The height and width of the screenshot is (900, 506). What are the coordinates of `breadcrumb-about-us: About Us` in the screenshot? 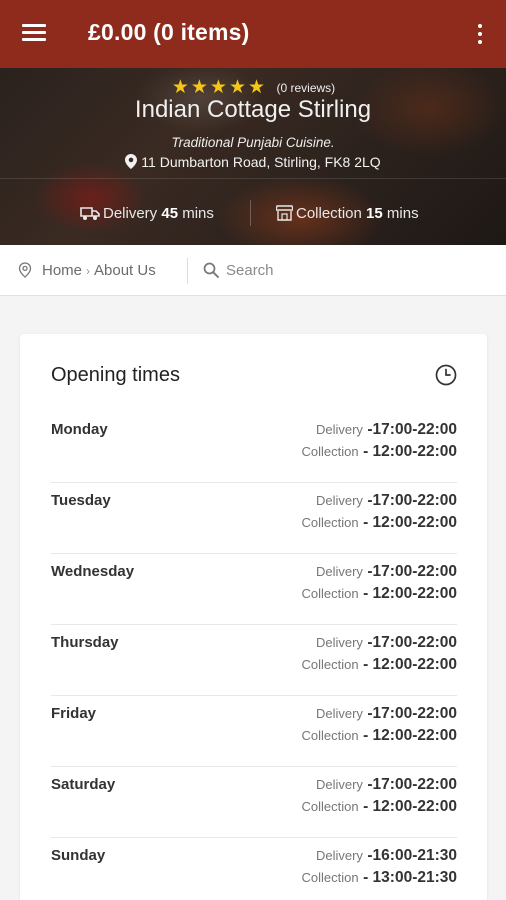 It's located at (125, 270).